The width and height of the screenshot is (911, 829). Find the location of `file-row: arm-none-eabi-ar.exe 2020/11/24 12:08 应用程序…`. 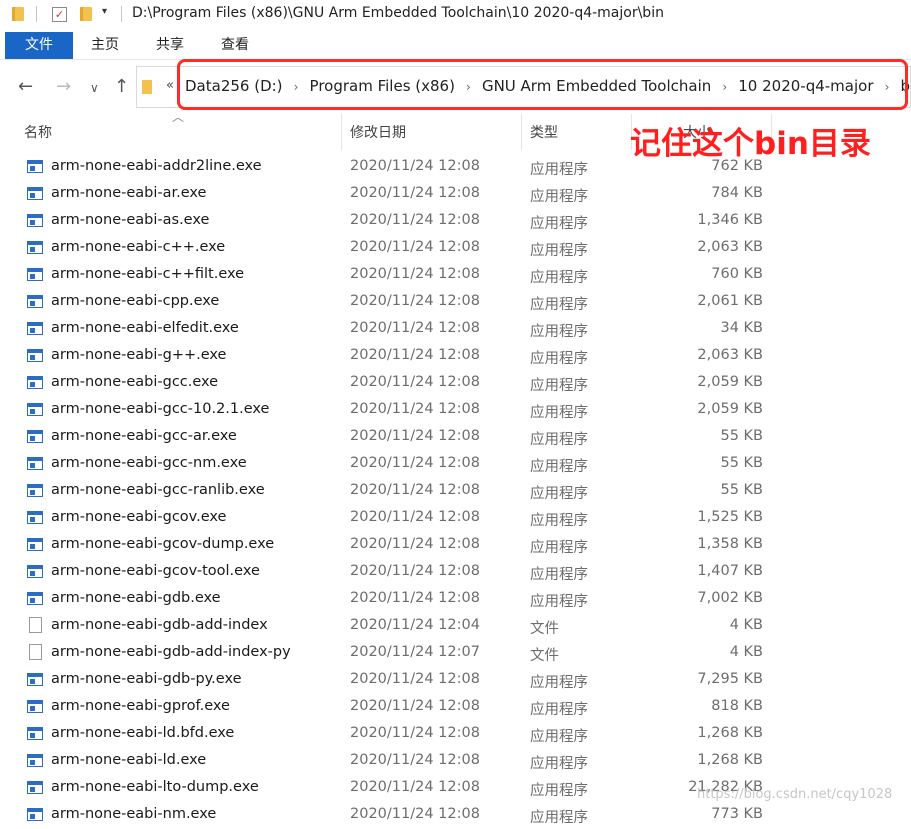

file-row: arm-none-eabi-ar.exe 2020/11/24 12:08 应用程序… is located at coordinates (455, 194).